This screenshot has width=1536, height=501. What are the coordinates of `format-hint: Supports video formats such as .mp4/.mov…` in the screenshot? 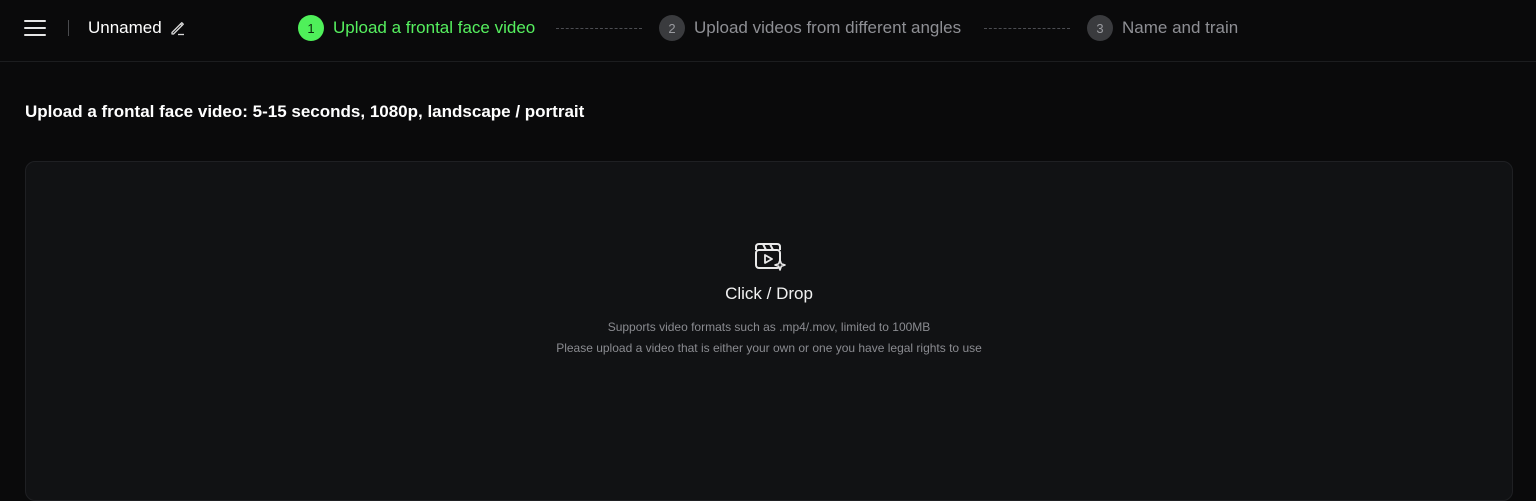 It's located at (769, 327).